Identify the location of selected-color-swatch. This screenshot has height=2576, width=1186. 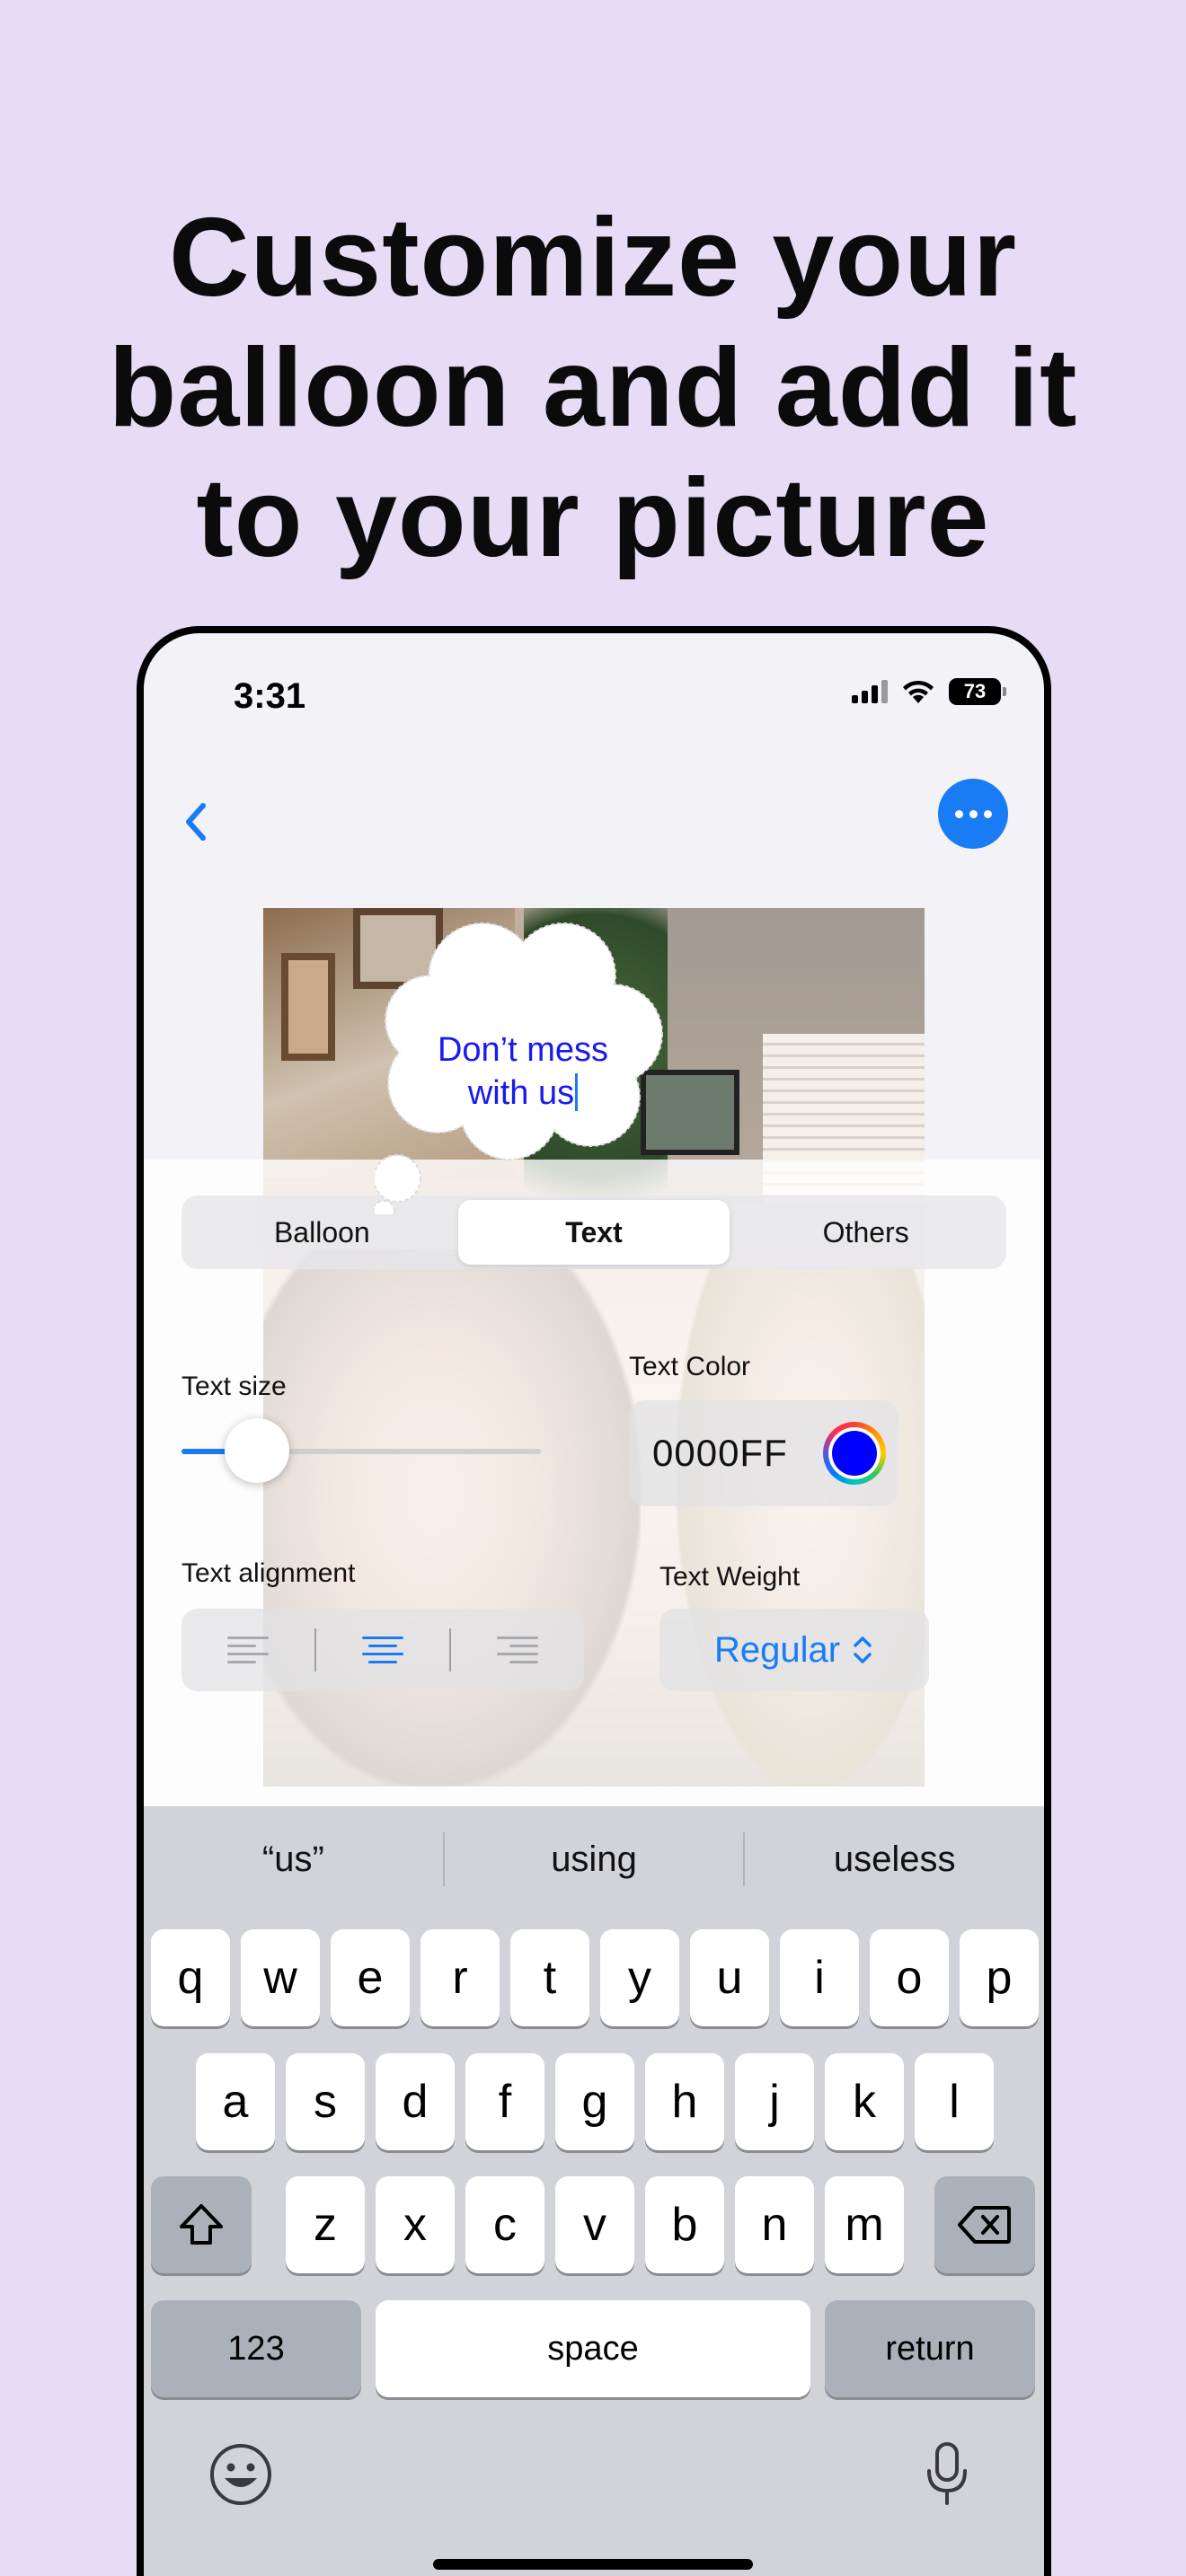
(854, 1453).